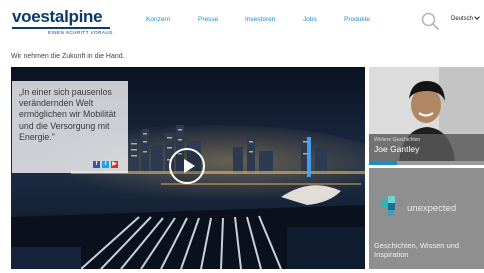 The width and height of the screenshot is (484, 273). What do you see at coordinates (208, 19) in the screenshot?
I see `nav-item-presse: Presse` at bounding box center [208, 19].